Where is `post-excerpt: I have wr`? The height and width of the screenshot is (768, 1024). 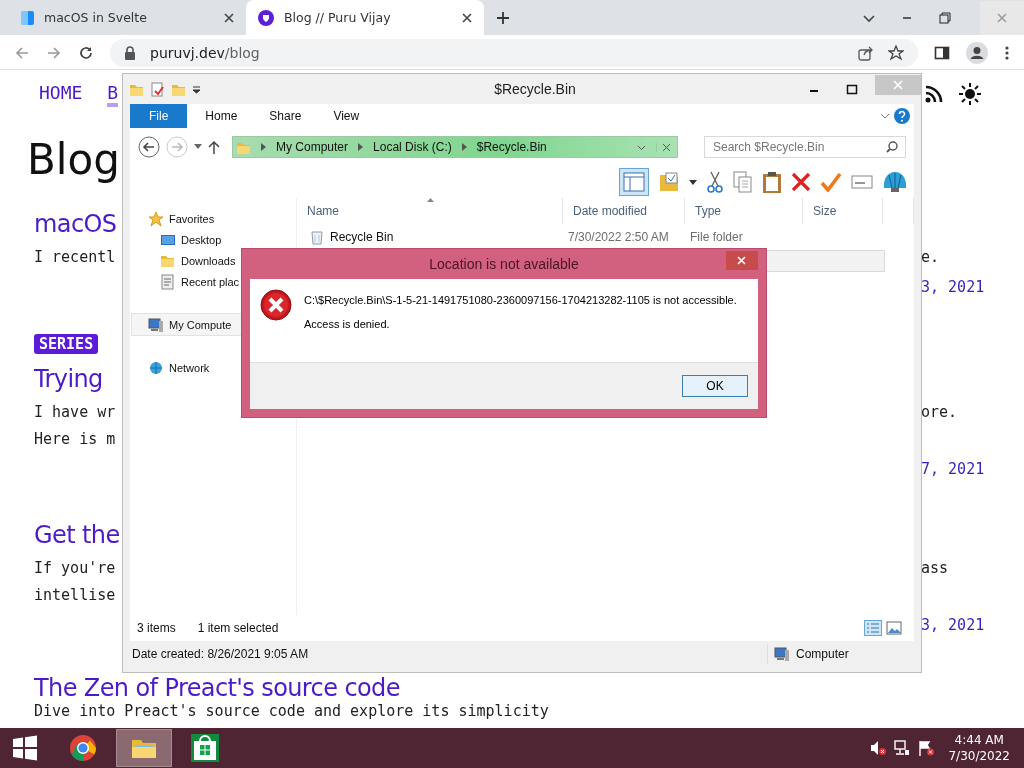 post-excerpt: I have wr is located at coordinates (75, 412).